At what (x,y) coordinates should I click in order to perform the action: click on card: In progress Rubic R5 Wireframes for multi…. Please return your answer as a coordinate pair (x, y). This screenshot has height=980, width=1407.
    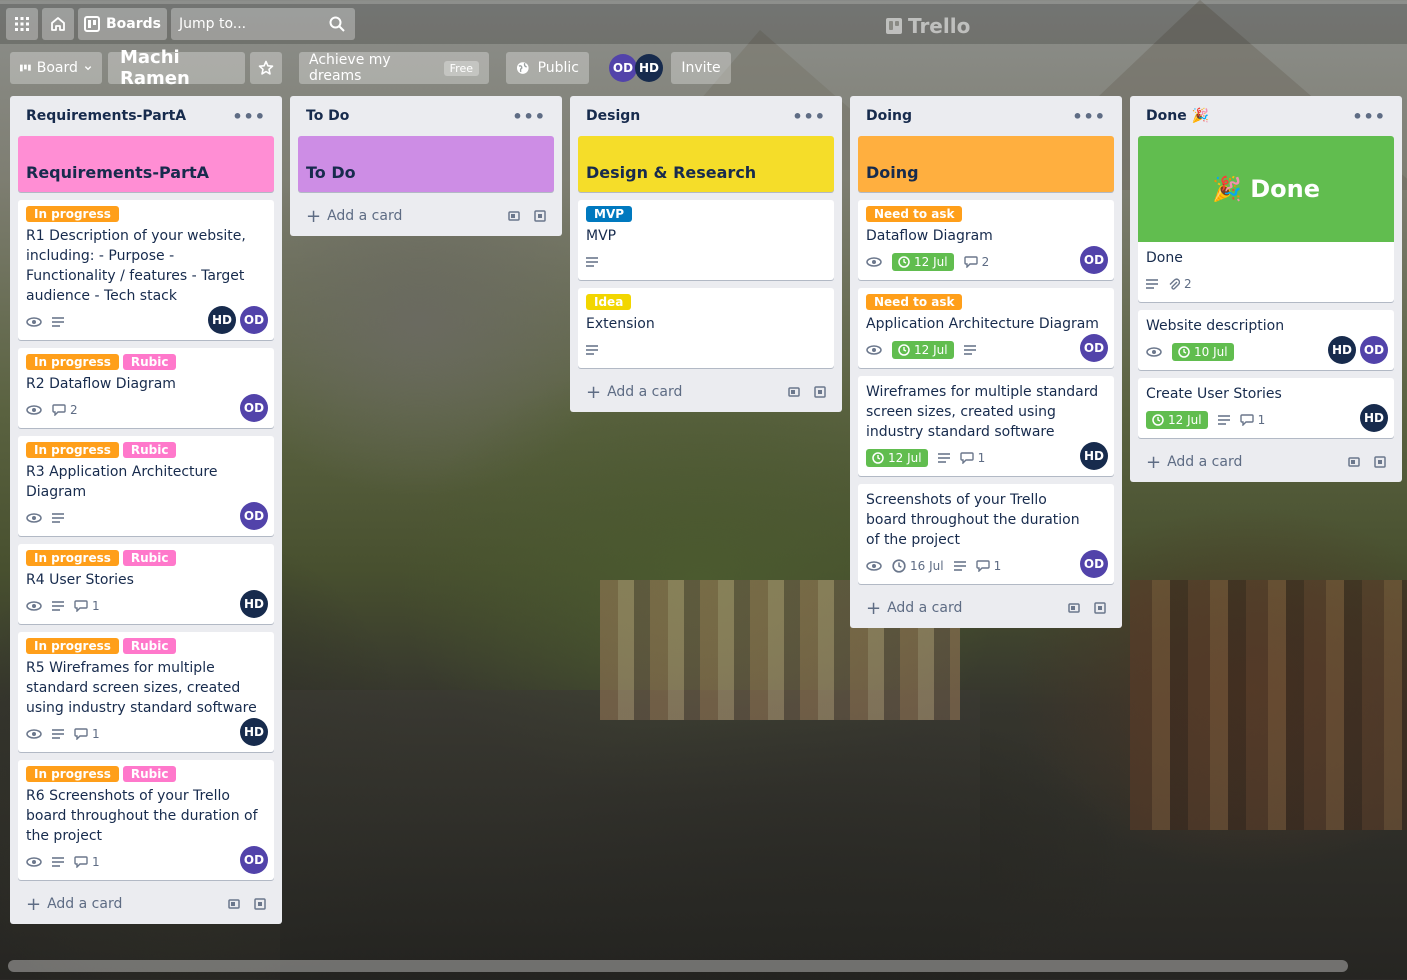
    Looking at the image, I should click on (146, 692).